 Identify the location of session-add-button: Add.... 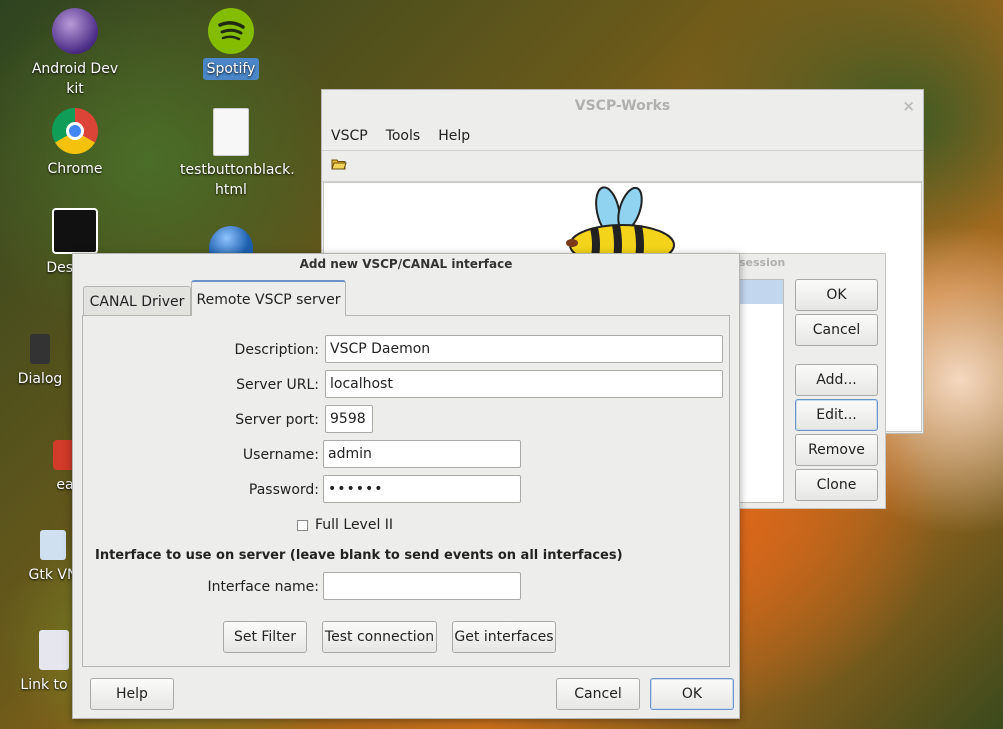
(836, 380).